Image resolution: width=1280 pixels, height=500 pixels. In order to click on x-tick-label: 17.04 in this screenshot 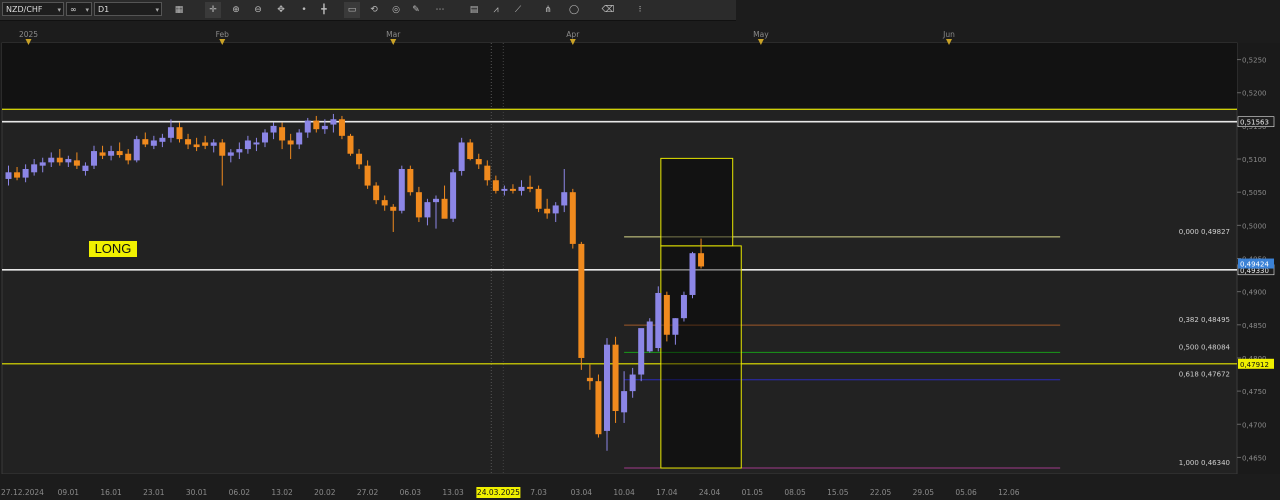, I will do `click(667, 492)`.